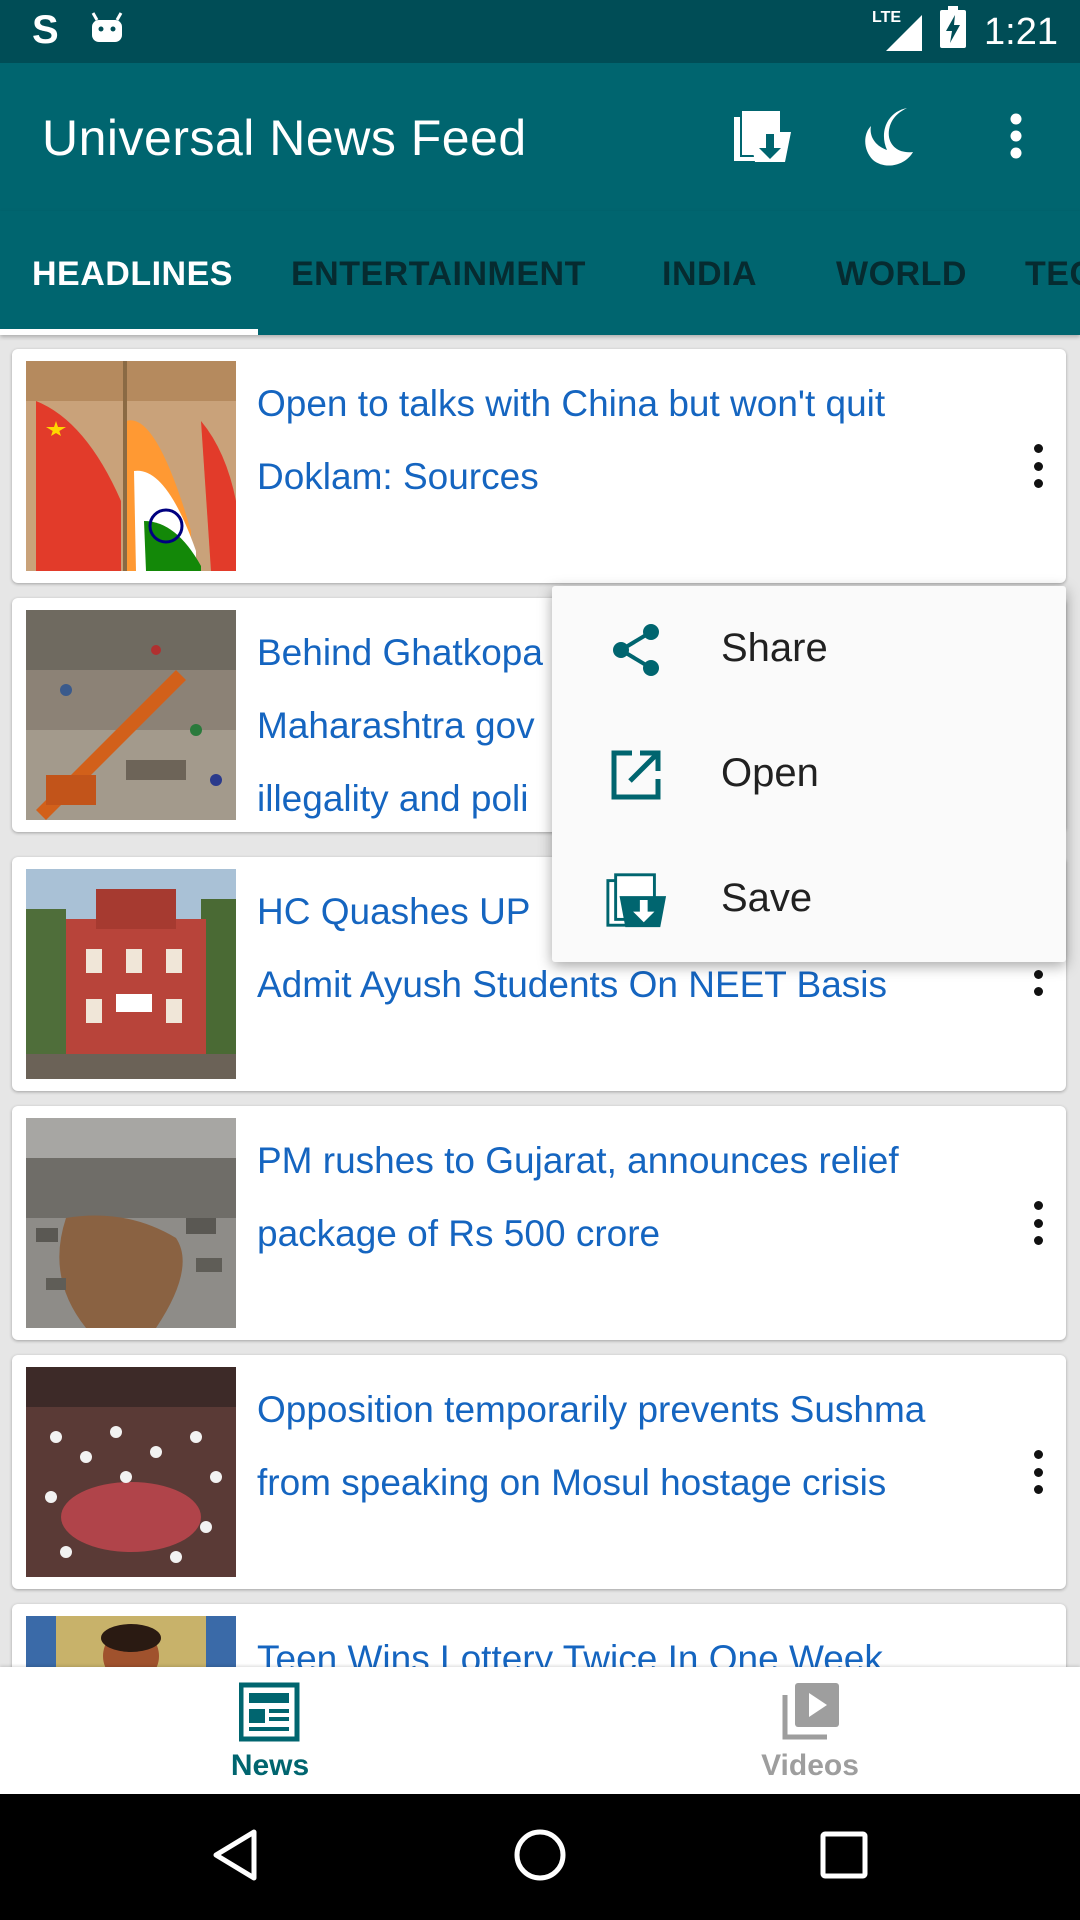 The height and width of the screenshot is (1920, 1080). What do you see at coordinates (284, 138) in the screenshot?
I see `app-title: Universal News Feed` at bounding box center [284, 138].